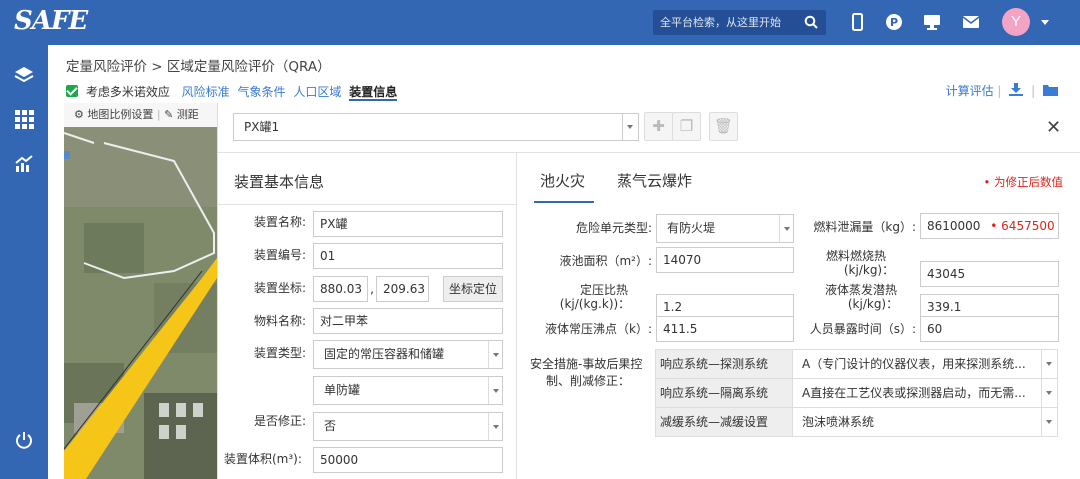 The width and height of the screenshot is (1080, 479). What do you see at coordinates (725, 329) in the screenshot?
I see `boil-input: 411.5` at bounding box center [725, 329].